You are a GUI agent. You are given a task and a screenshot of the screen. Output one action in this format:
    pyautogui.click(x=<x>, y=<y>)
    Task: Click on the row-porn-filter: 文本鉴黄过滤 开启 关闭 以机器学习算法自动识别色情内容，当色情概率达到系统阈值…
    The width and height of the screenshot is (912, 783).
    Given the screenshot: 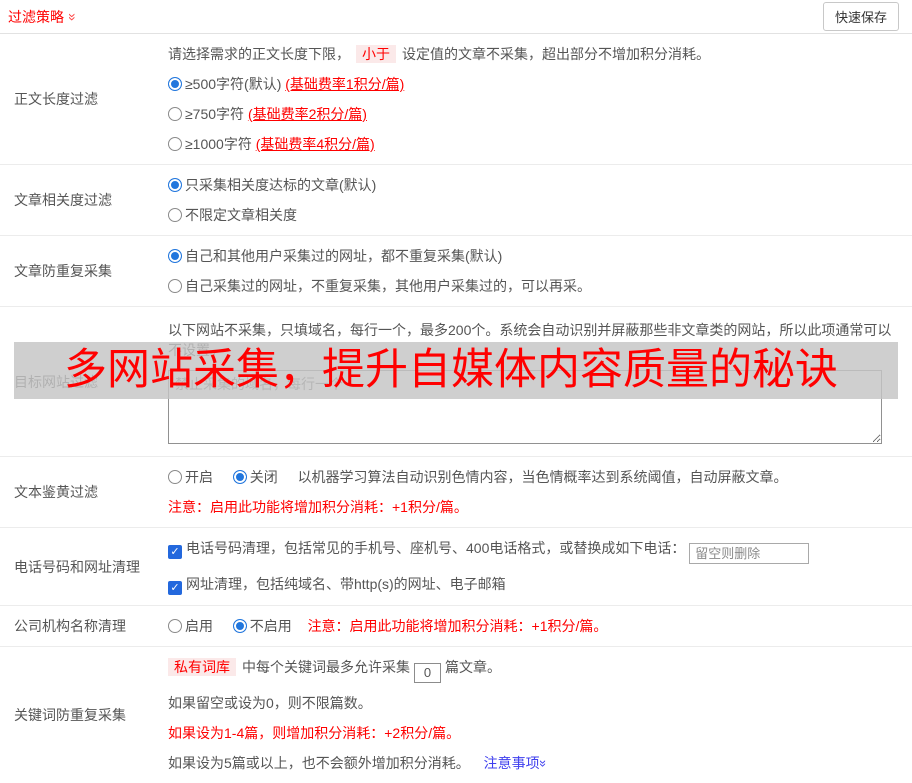 What is the action you would take?
    pyautogui.click(x=456, y=492)
    